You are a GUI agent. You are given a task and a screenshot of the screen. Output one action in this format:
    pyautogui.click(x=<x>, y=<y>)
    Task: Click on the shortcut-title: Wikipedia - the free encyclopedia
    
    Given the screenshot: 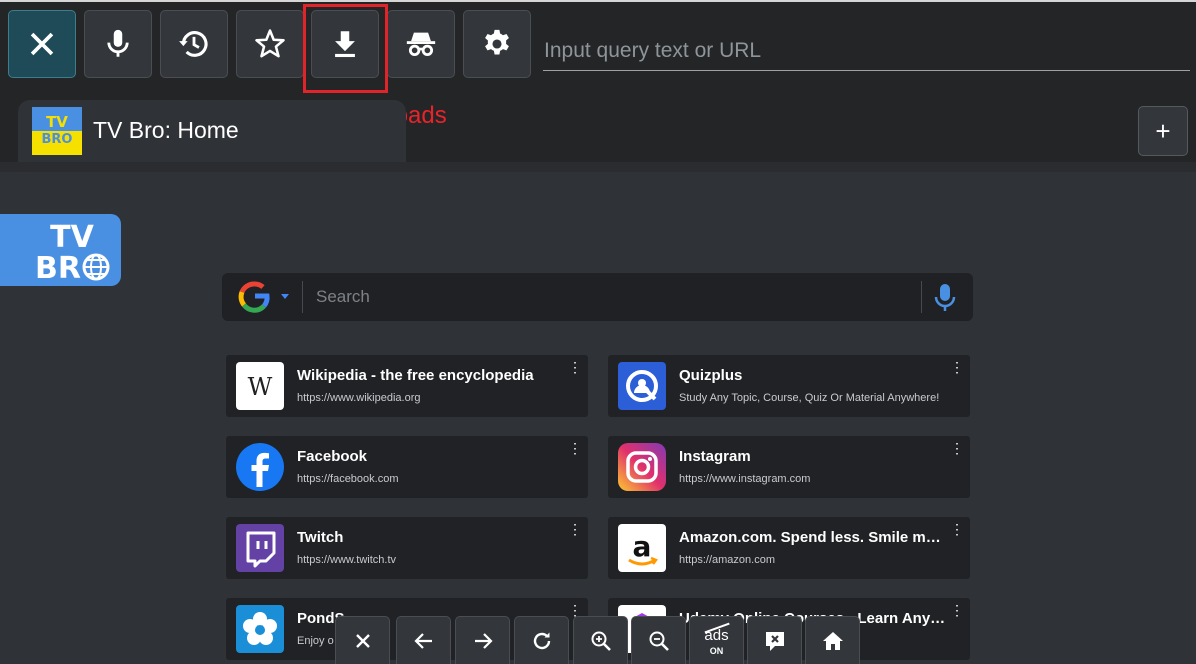 What is the action you would take?
    pyautogui.click(x=415, y=375)
    